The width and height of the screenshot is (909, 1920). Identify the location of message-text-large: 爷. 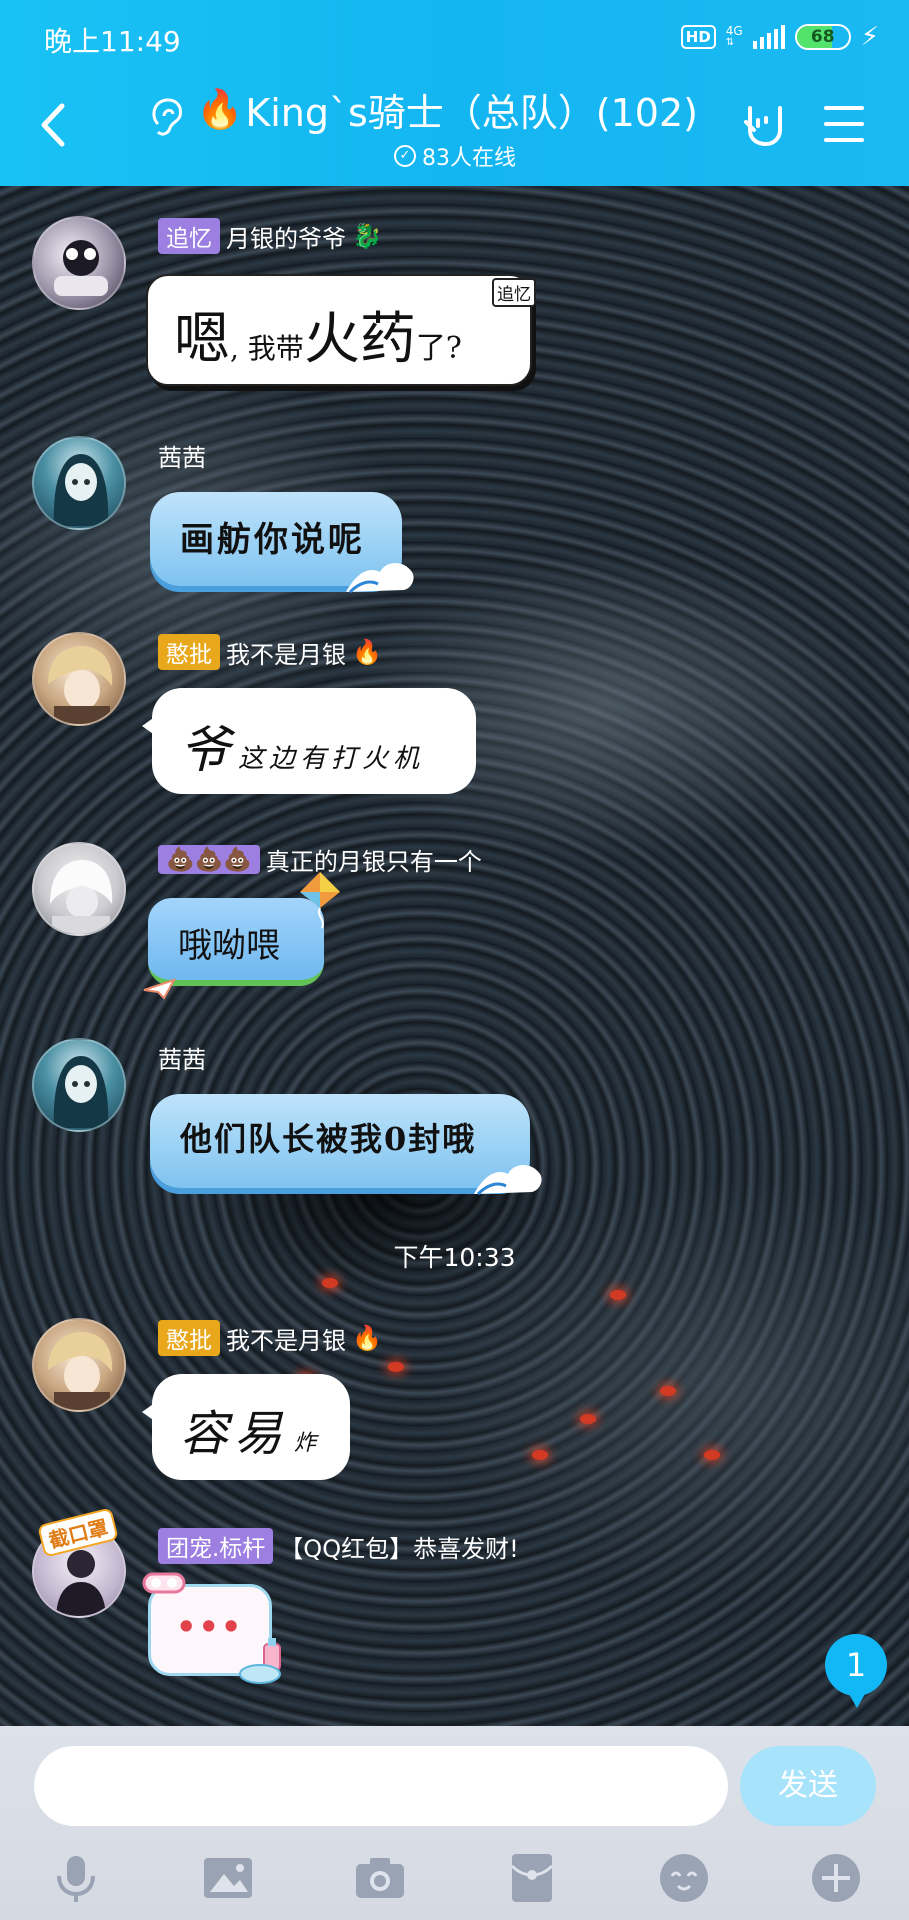
(205, 750).